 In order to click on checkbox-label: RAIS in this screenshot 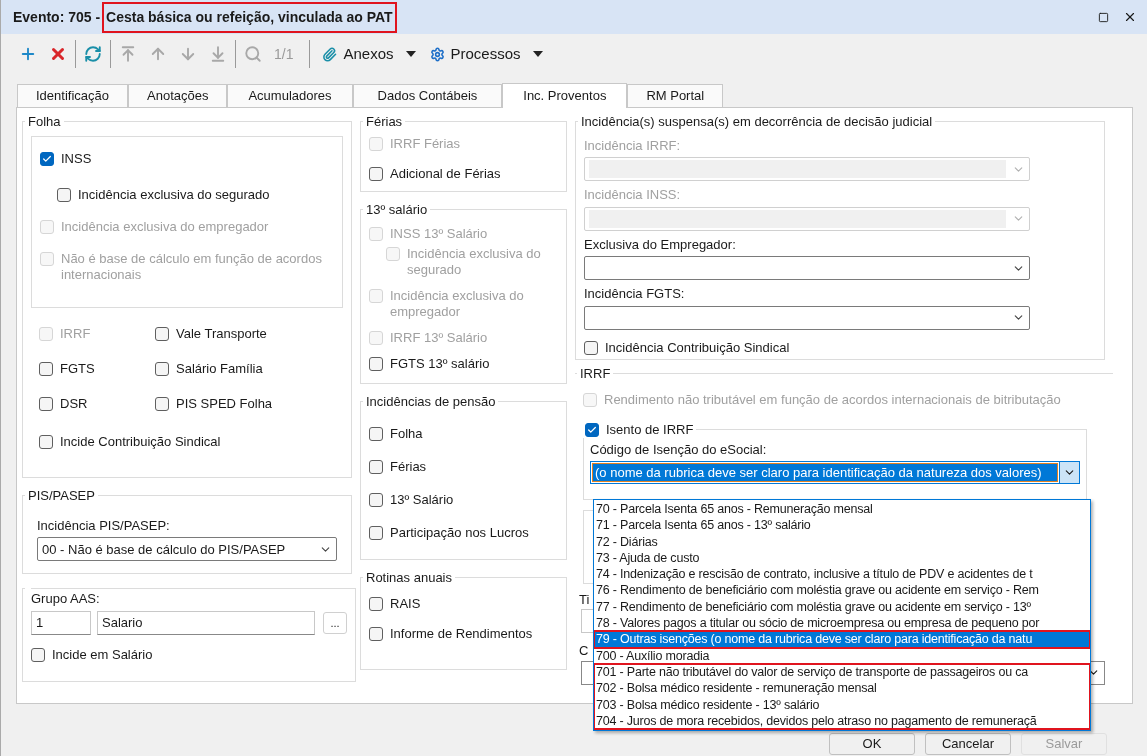, I will do `click(405, 603)`.